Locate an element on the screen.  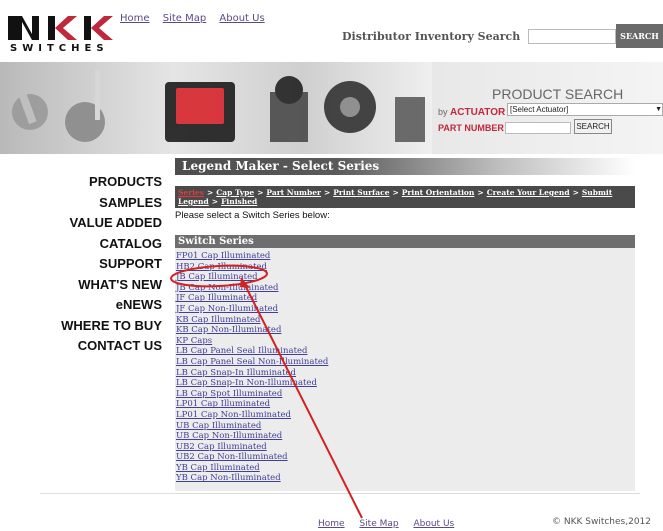
part-number-label: PART NUMBER is located at coordinates (471, 128).